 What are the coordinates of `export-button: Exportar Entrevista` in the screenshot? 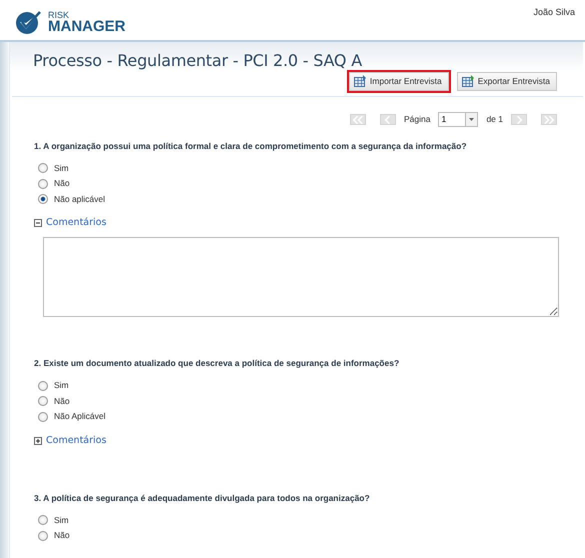 It's located at (506, 81).